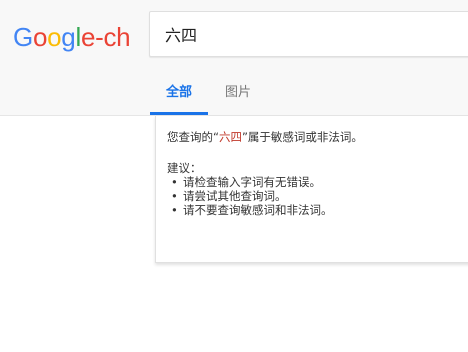 This screenshot has width=468, height=352. Describe the element at coordinates (317, 210) in the screenshot. I see `suggestion-item: 请不要查询敏感词和非法词。` at that location.